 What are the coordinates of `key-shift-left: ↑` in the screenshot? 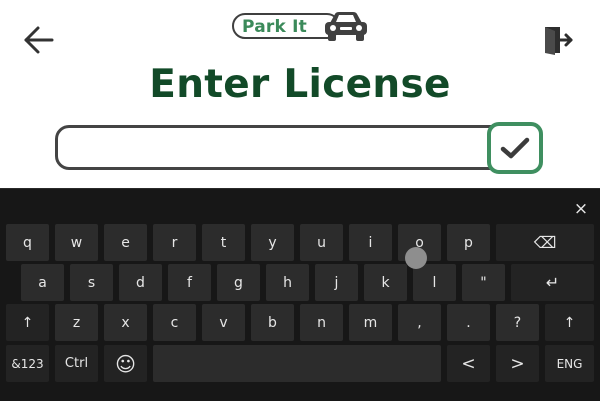 It's located at (27, 322).